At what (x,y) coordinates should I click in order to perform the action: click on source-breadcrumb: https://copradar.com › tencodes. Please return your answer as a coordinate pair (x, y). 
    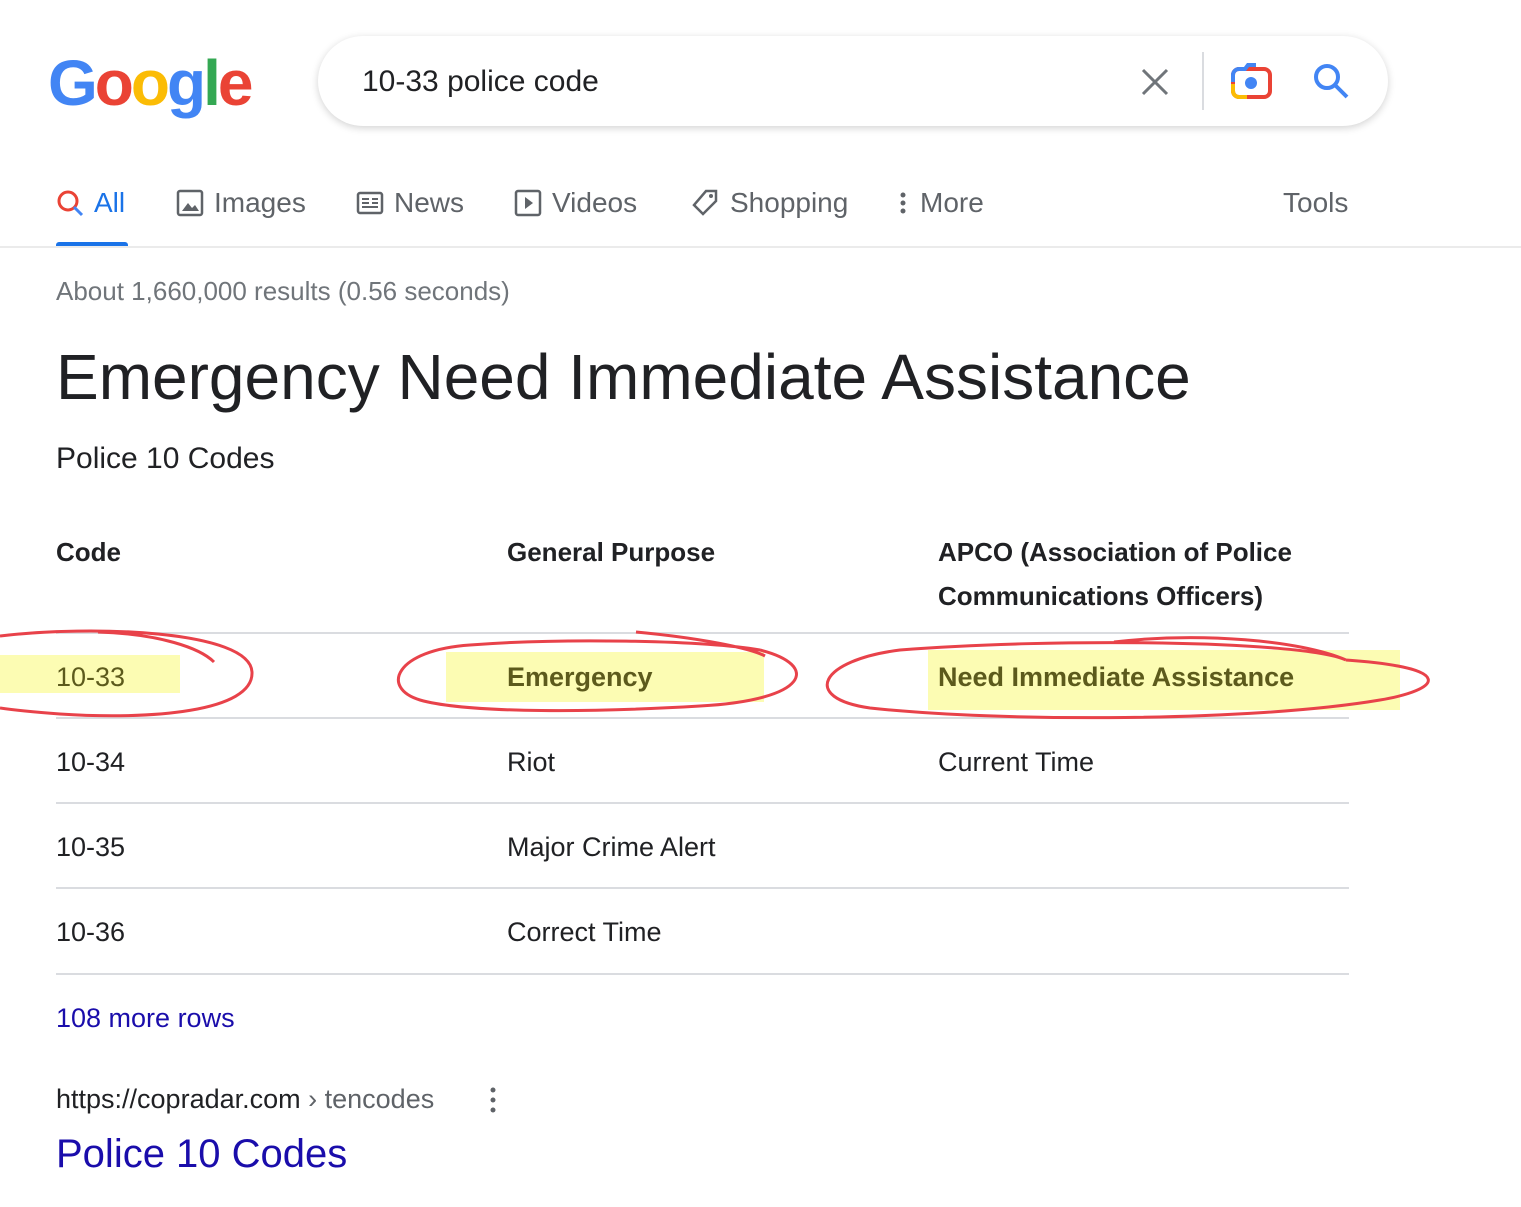
    Looking at the image, I should click on (245, 1099).